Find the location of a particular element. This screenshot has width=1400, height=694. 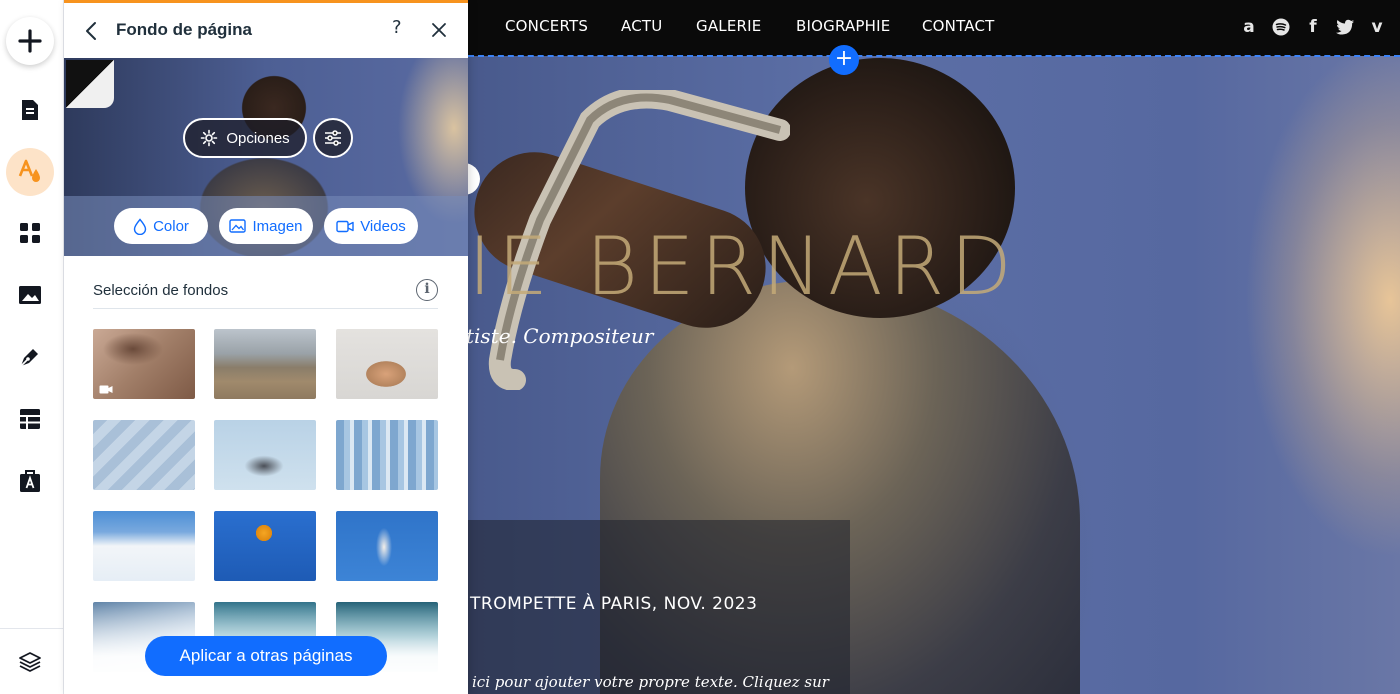

pages-icon is located at coordinates (30, 110).